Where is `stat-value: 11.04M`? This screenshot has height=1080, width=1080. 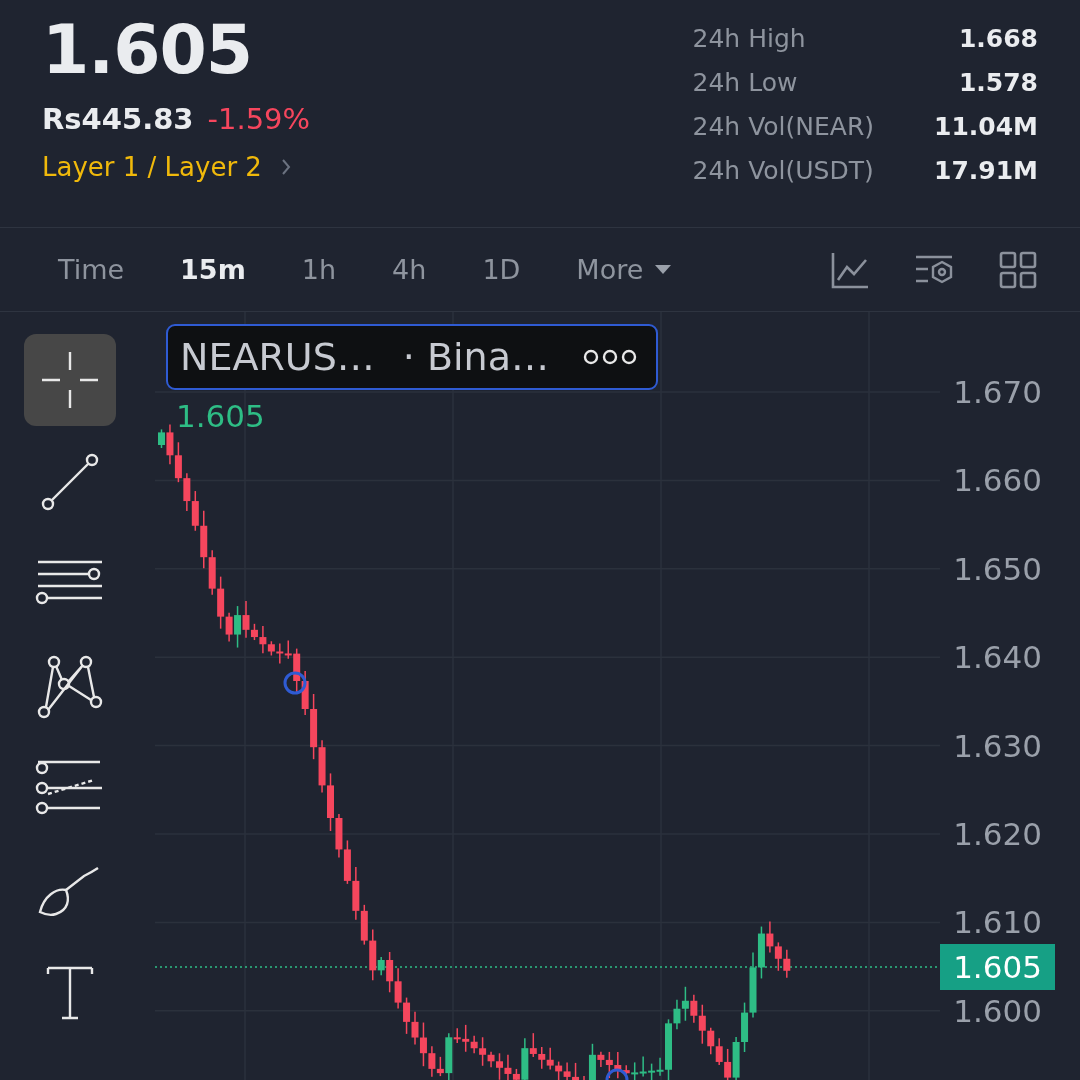 stat-value: 11.04M is located at coordinates (986, 127).